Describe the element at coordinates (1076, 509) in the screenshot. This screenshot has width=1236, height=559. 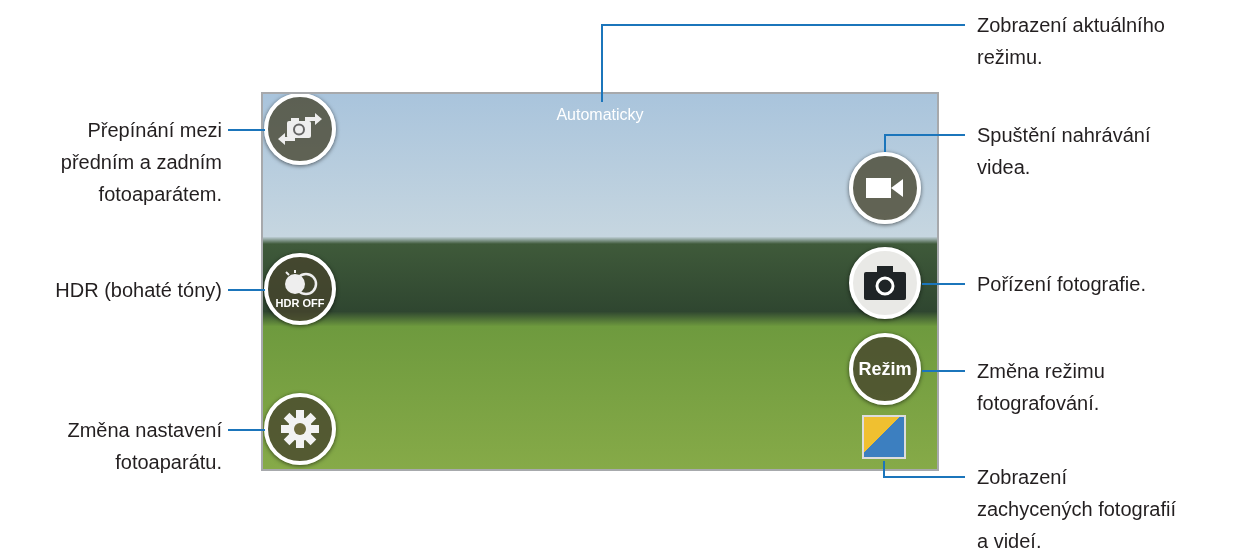
I see `callout-text: Zobrazení zachycených fotografií a videí.` at that location.